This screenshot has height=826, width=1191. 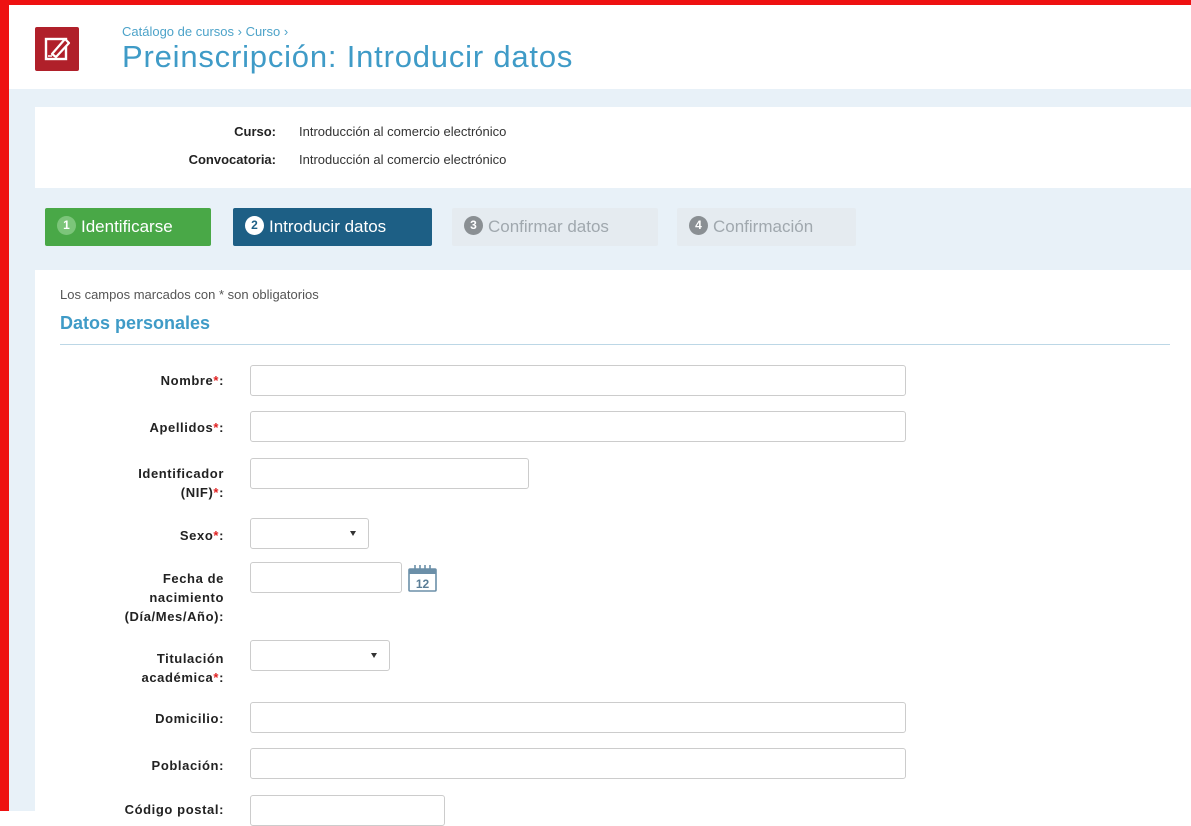 What do you see at coordinates (320, 655) in the screenshot?
I see `titulacion-select` at bounding box center [320, 655].